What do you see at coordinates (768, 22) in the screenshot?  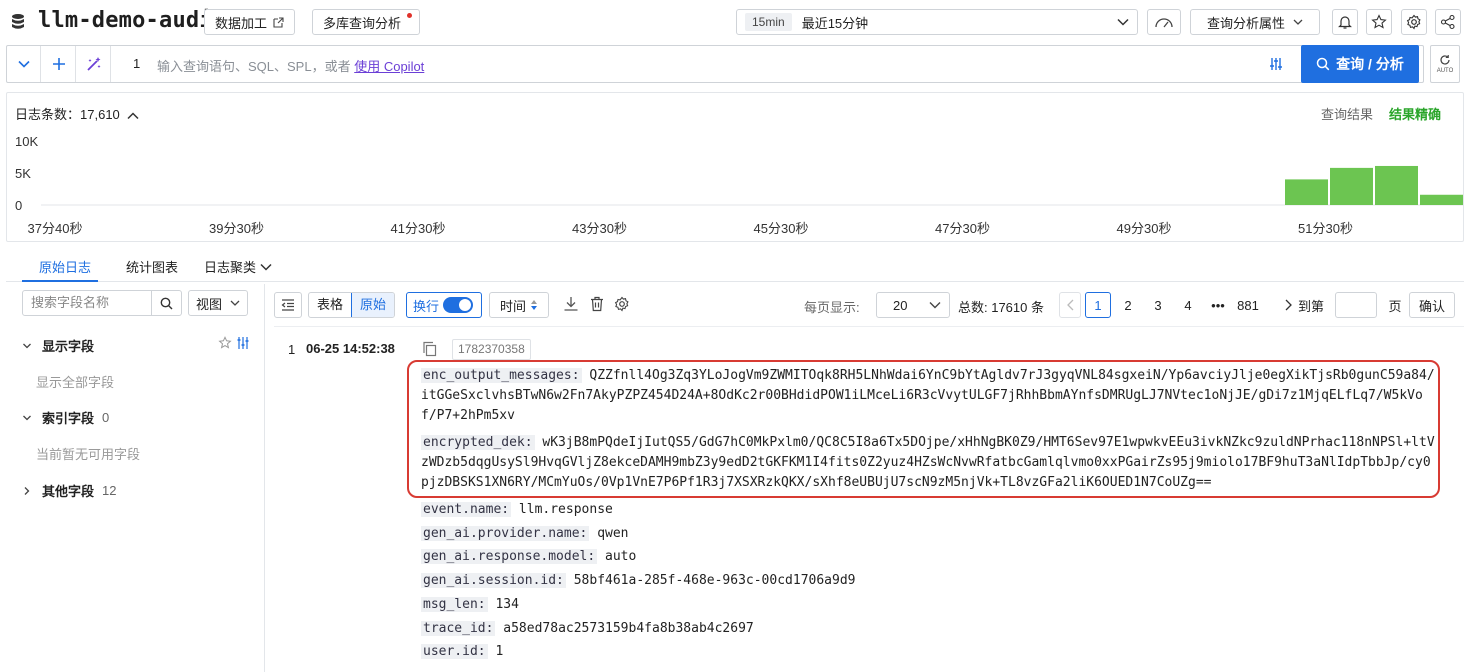 I see `time-chip: 15min` at bounding box center [768, 22].